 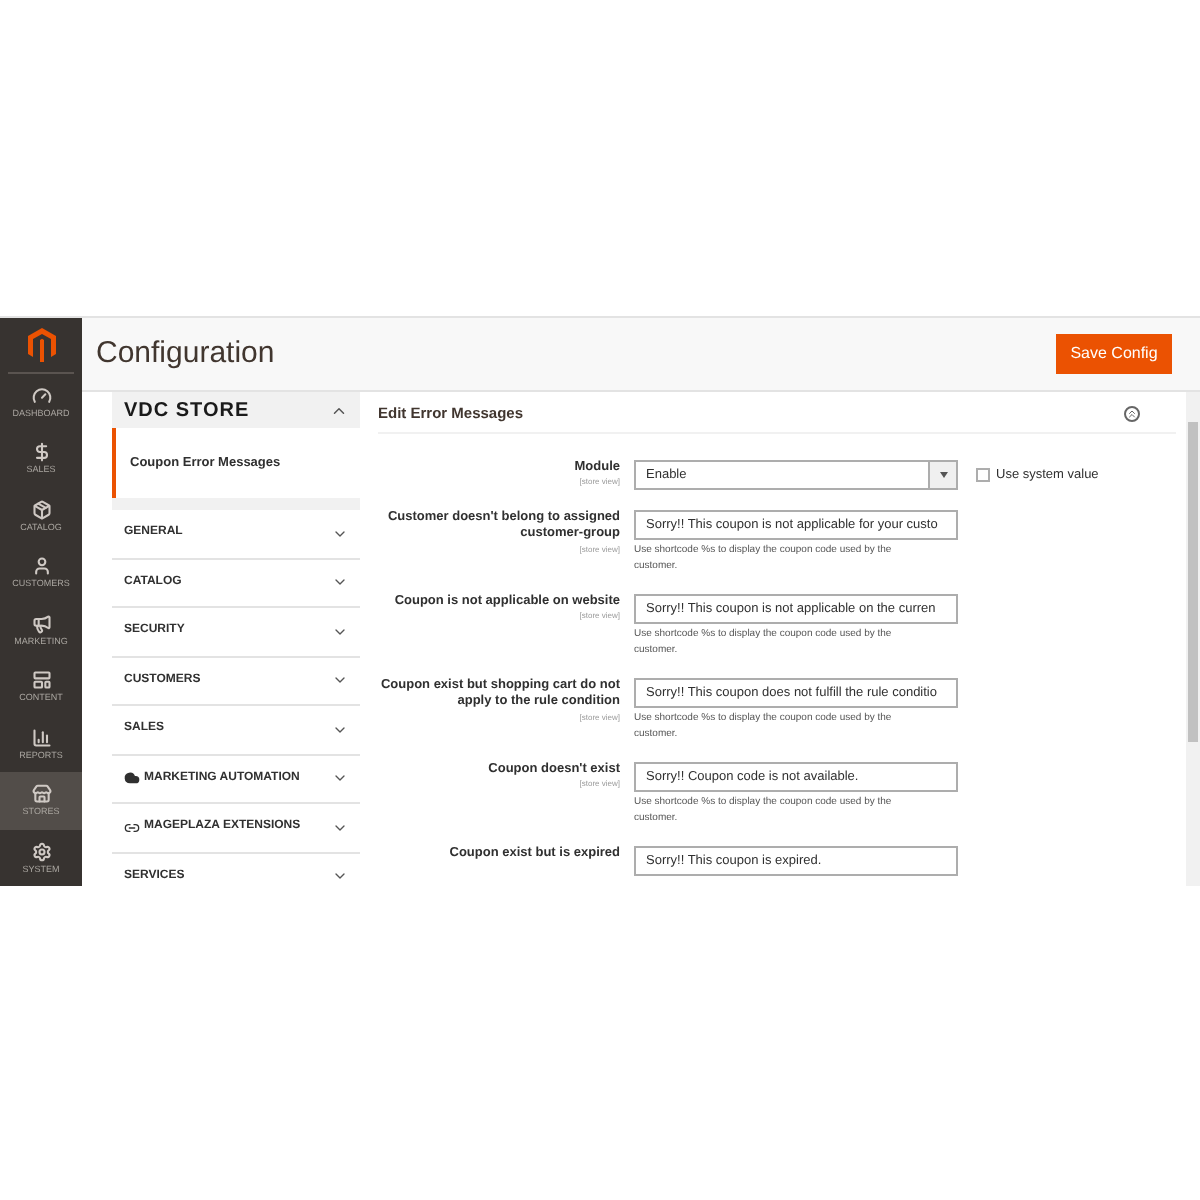 What do you see at coordinates (943, 475) in the screenshot?
I see `dropdown-caret-icon` at bounding box center [943, 475].